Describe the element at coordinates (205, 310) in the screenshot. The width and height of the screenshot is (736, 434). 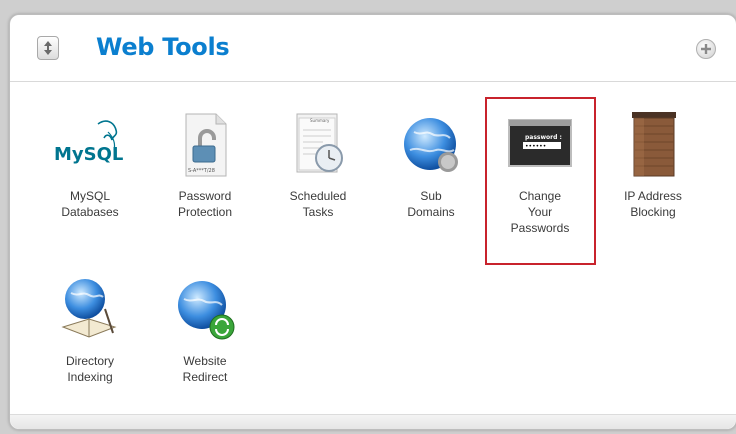
I see `globe-redirect-icon` at that location.